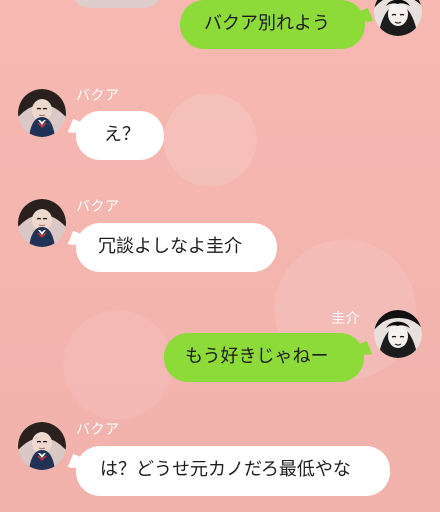  Describe the element at coordinates (267, 23) in the screenshot. I see `message-text: バクア別れよう` at that location.